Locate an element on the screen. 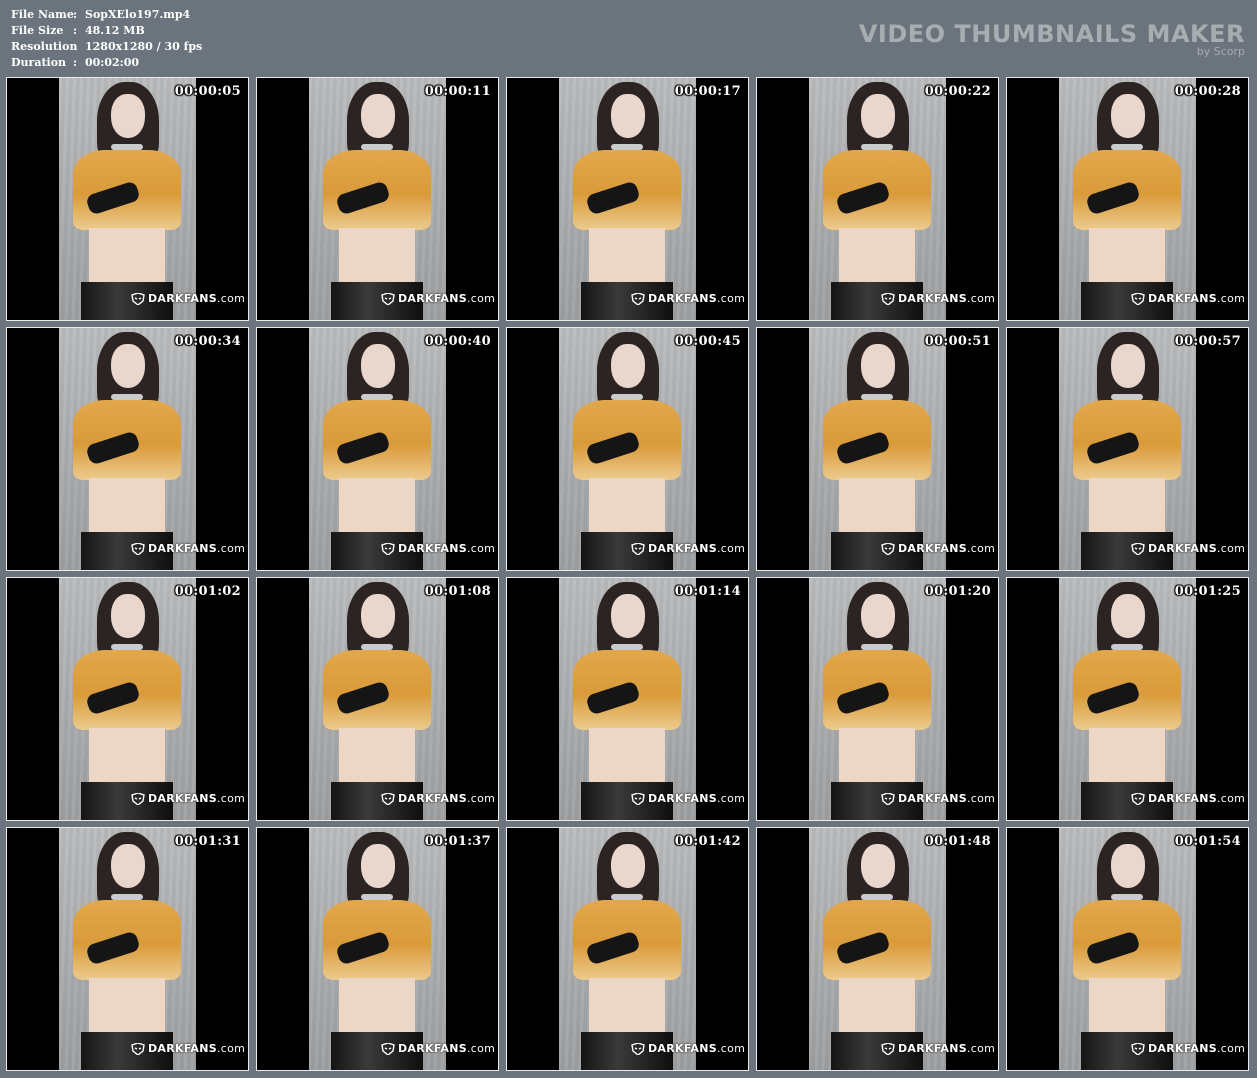 The width and height of the screenshot is (1257, 1078). info-row-file-name: File Name : SopXElo197.mp4 is located at coordinates (106, 15).